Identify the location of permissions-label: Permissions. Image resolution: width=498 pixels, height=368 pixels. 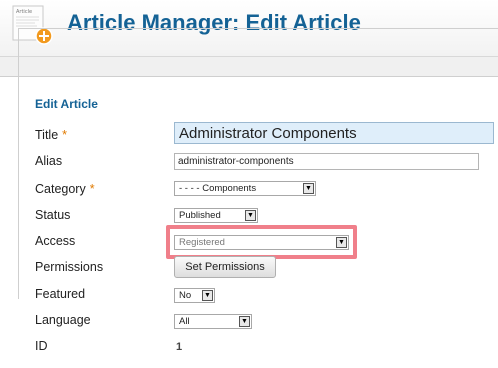
(69, 267).